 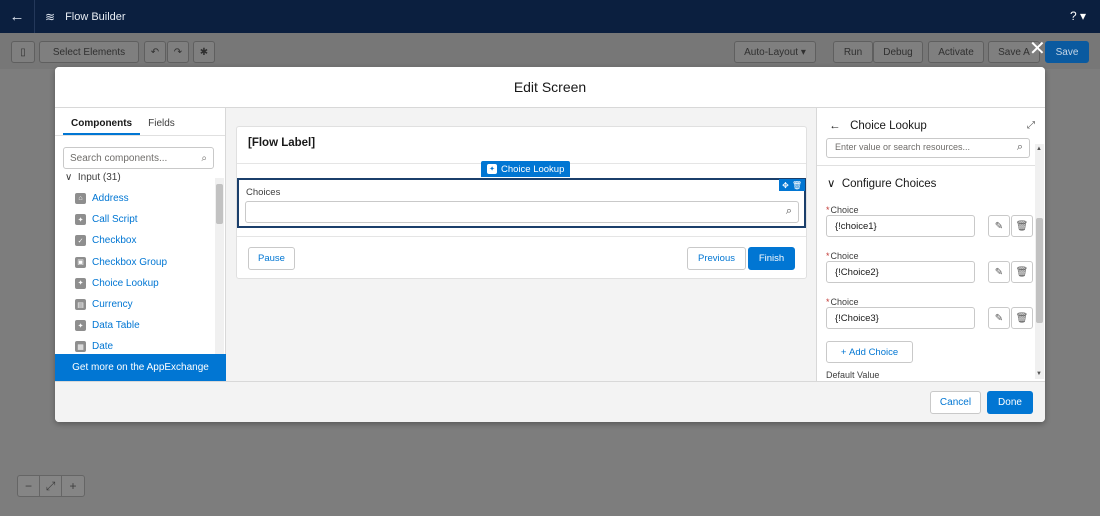 I want to click on help-menu-icon: ? ▾, so click(x=1078, y=16).